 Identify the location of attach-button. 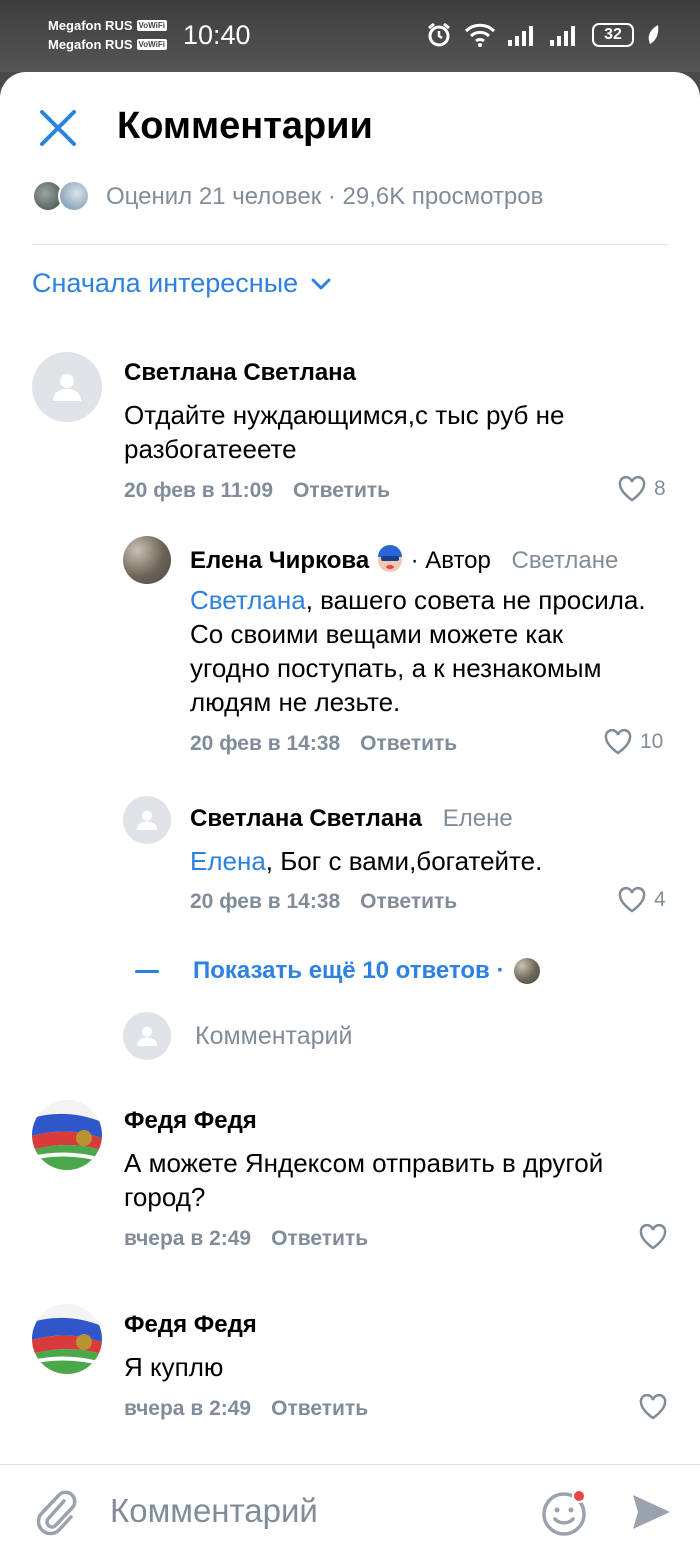
(56, 1515).